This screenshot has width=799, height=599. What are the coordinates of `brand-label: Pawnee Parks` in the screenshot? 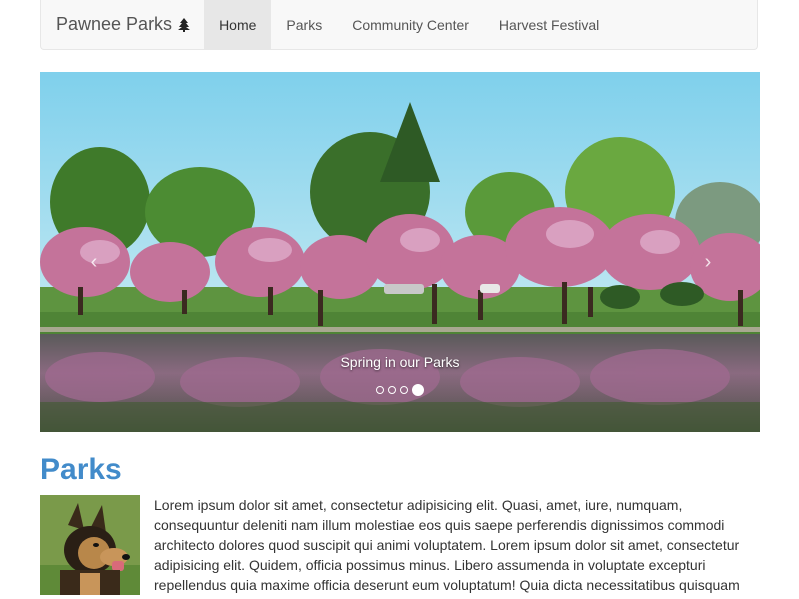 It's located at (114, 24).